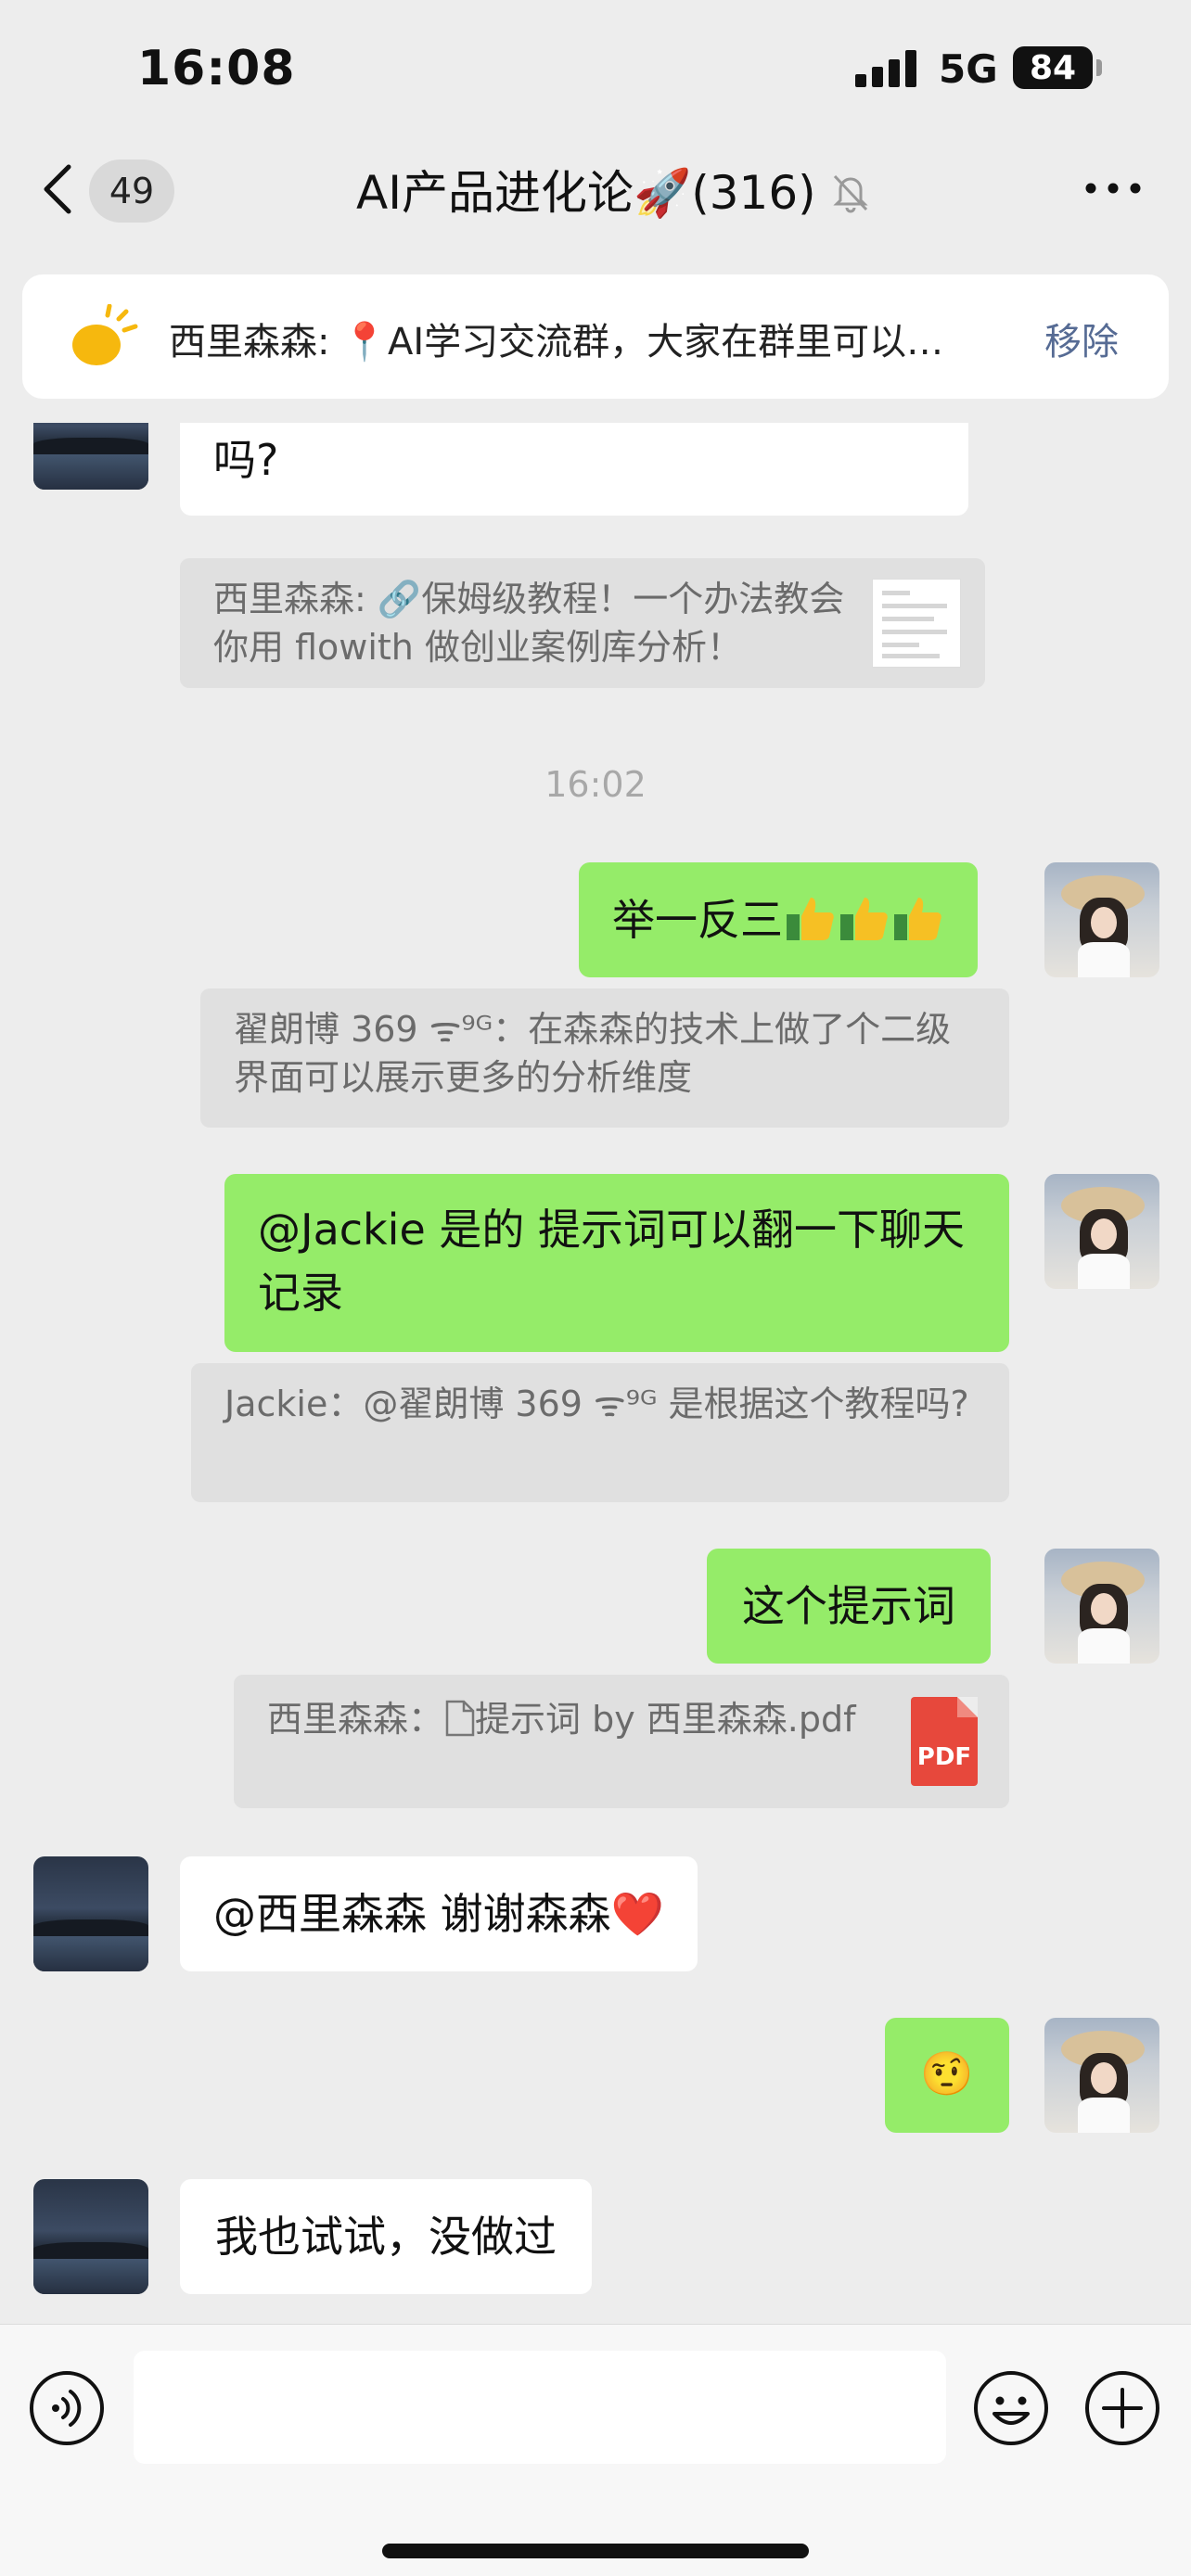  I want to click on plus-icon, so click(1122, 2408).